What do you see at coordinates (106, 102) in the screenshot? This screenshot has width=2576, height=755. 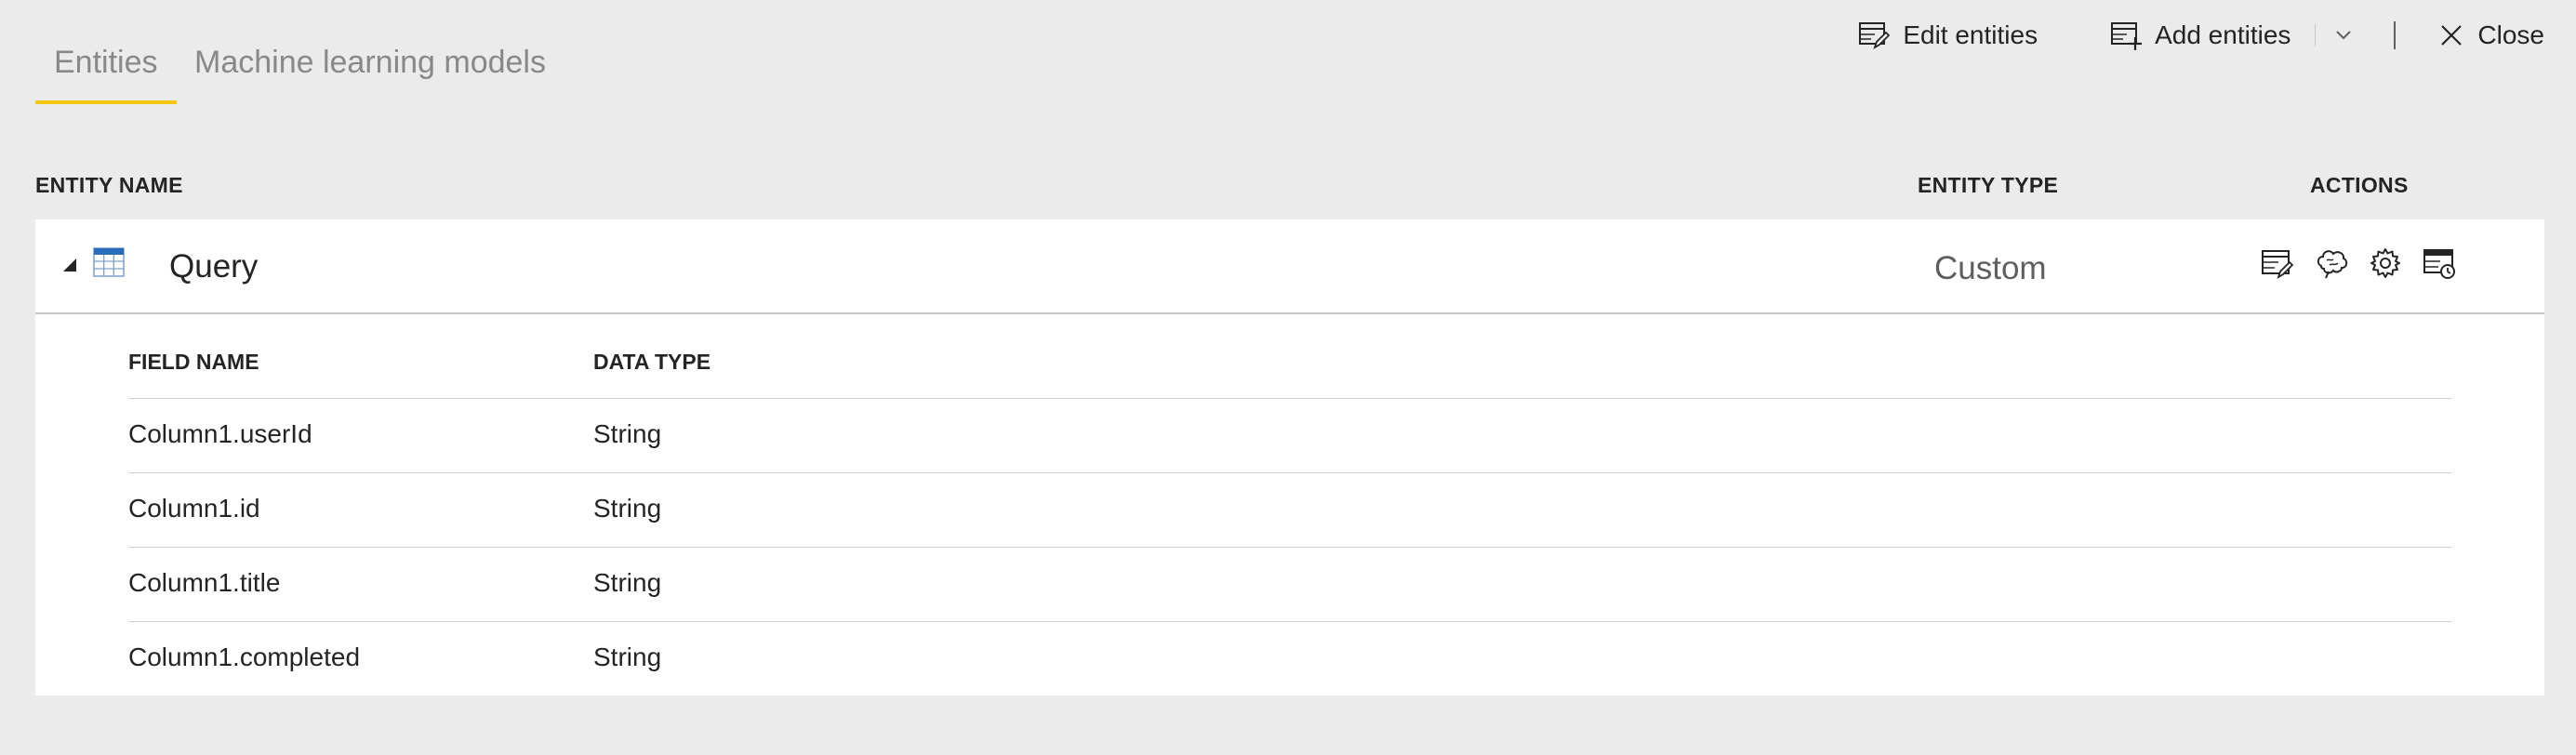 I see `active-tab-indicator` at bounding box center [106, 102].